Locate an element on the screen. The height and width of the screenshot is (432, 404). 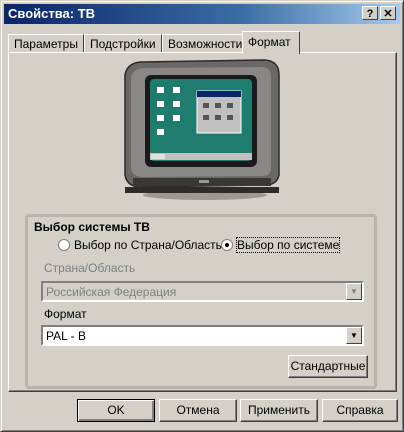
tab-parameters: Параметры is located at coordinates (46, 43).